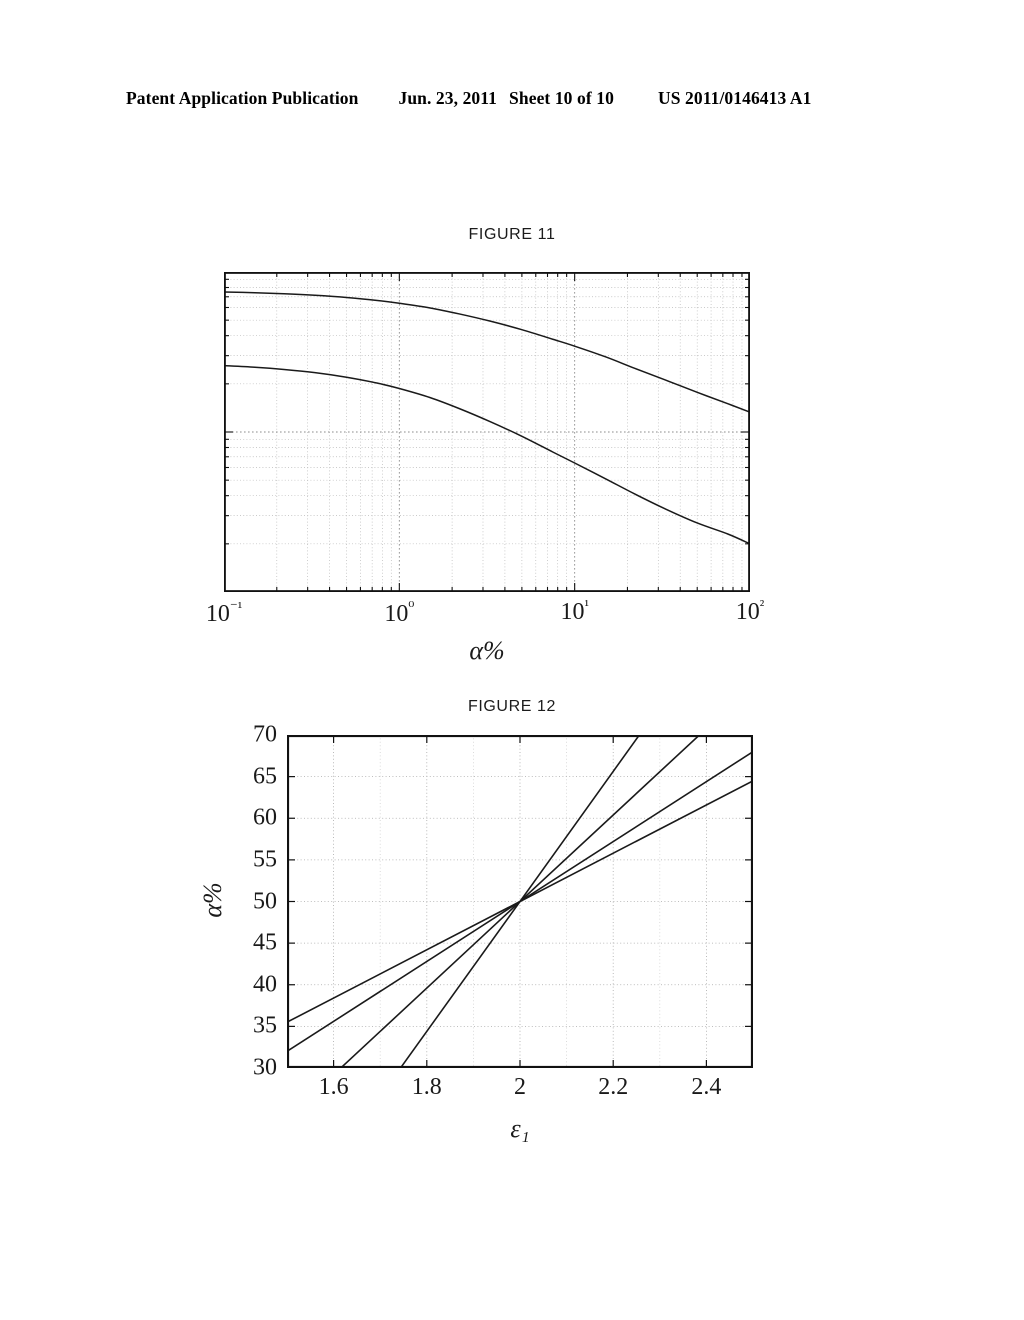 Image resolution: width=1024 pixels, height=1320 pixels. I want to click on figure-12-plot-area, so click(520, 901).